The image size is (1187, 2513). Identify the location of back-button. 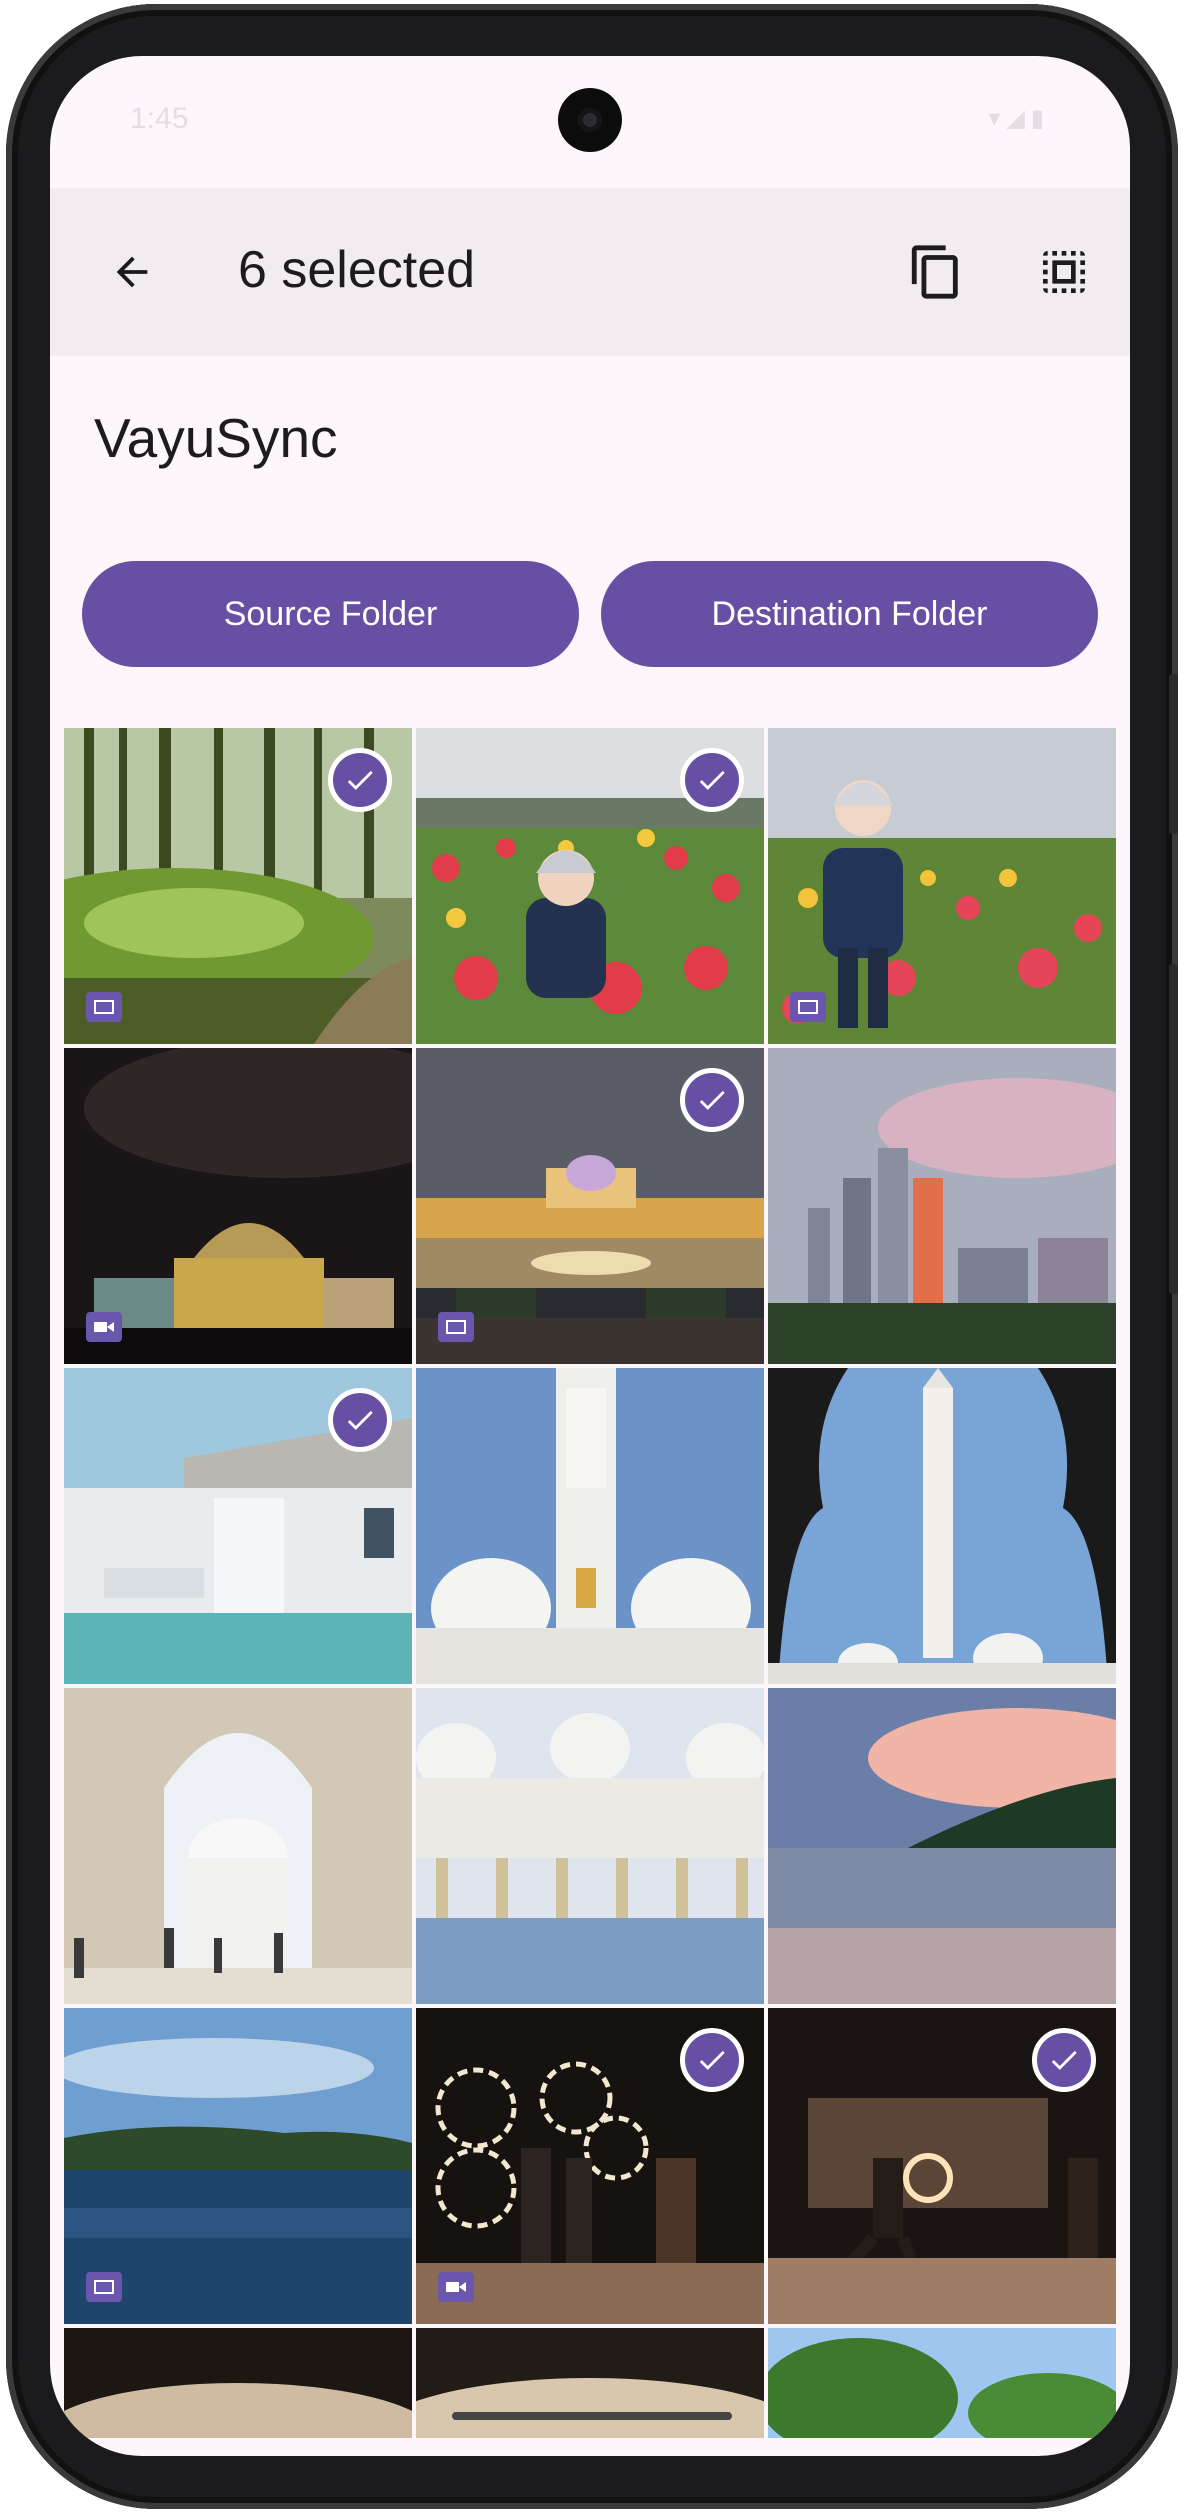
(132, 272).